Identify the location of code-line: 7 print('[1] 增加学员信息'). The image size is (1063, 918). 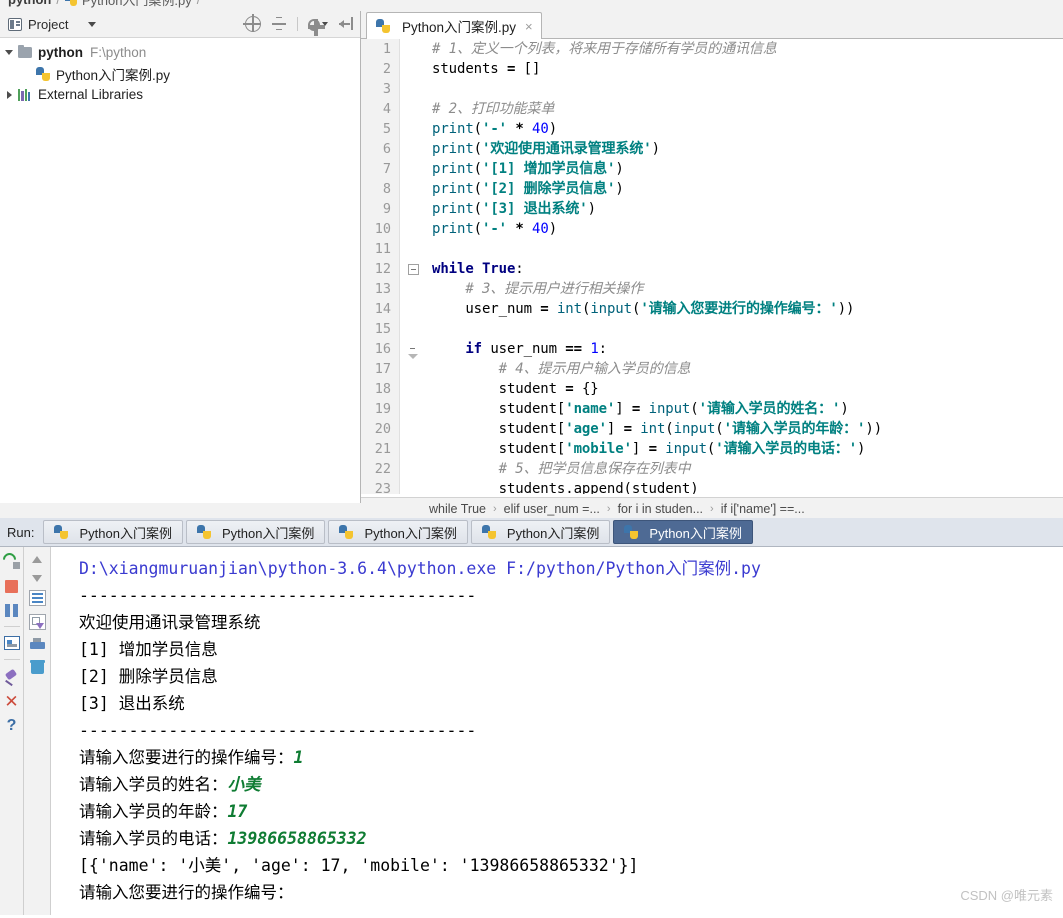
(712, 169).